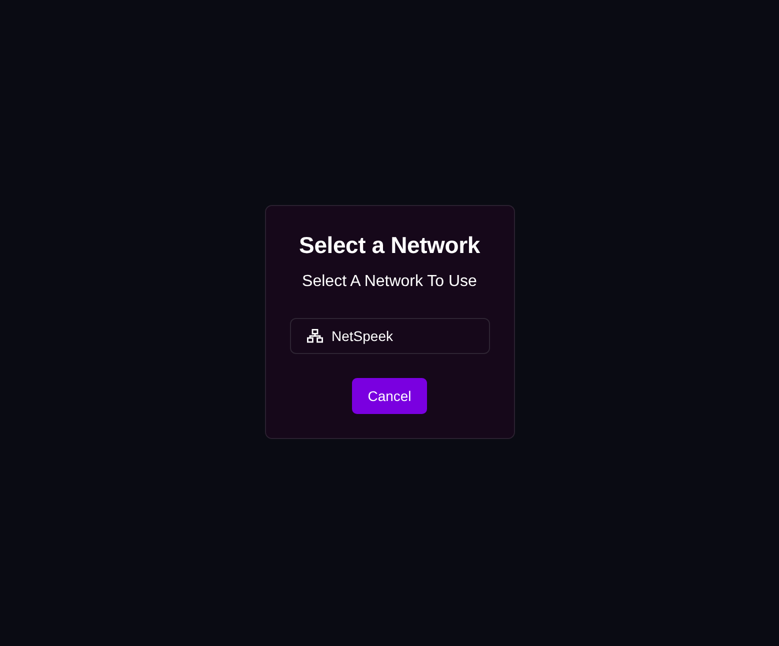  Describe the element at coordinates (390, 396) in the screenshot. I see `cancel-button: Cancel` at that location.